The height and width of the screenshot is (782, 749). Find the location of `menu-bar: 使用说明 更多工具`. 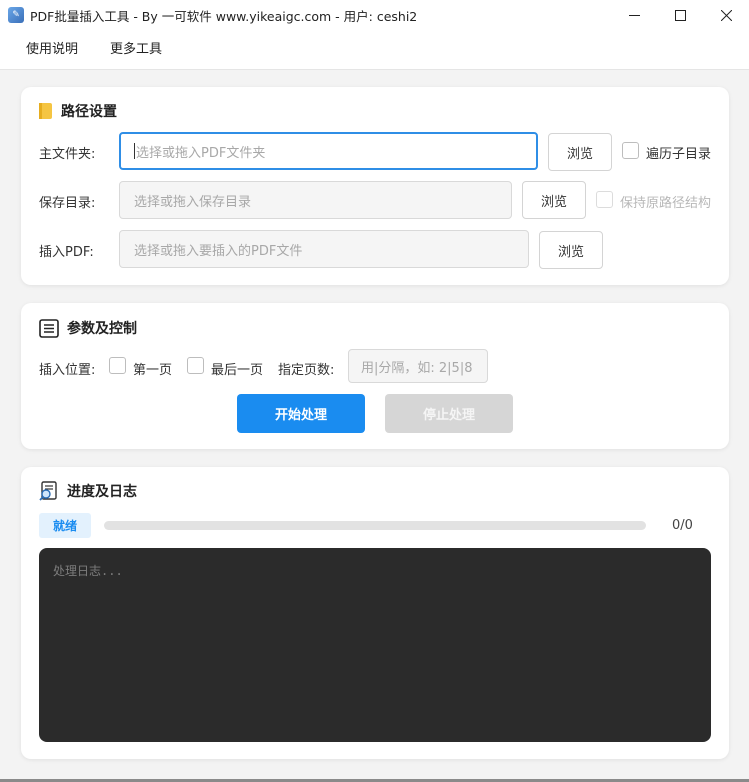

menu-bar: 使用说明 更多工具 is located at coordinates (374, 50).